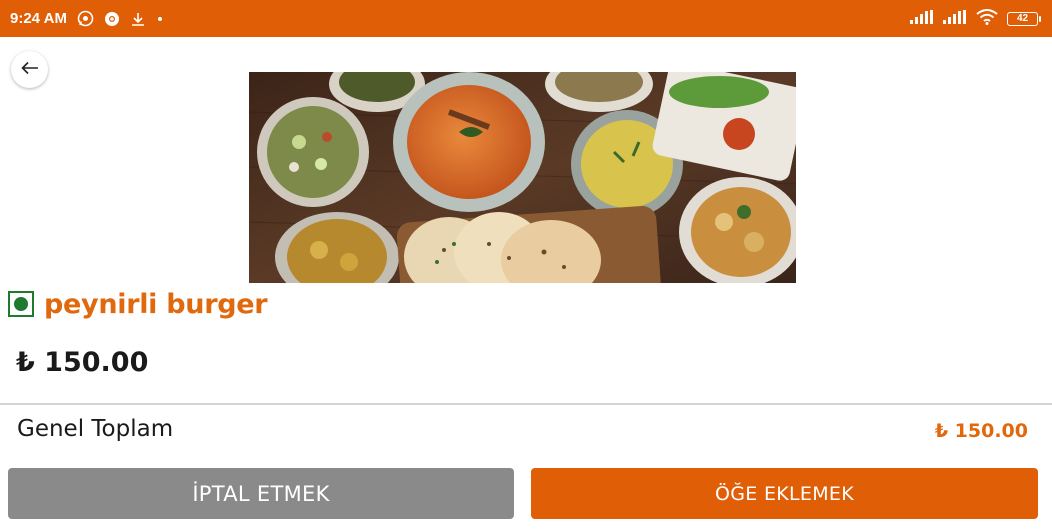 The height and width of the screenshot is (529, 1052). Describe the element at coordinates (784, 493) in the screenshot. I see `add-item-button: ÖĞE EKLEMEK` at that location.